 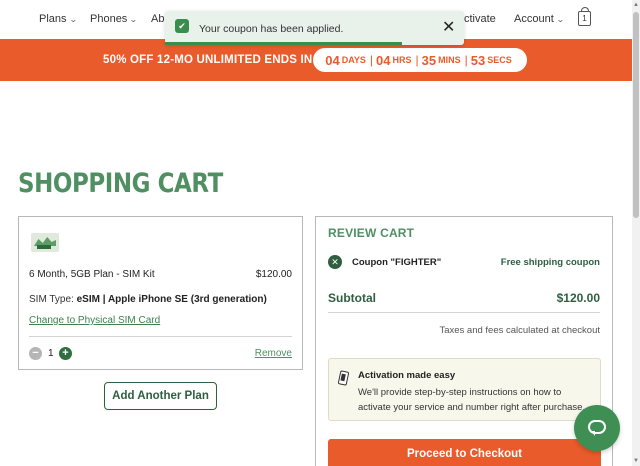 I want to click on countdown-hours: 04, so click(x=383, y=60).